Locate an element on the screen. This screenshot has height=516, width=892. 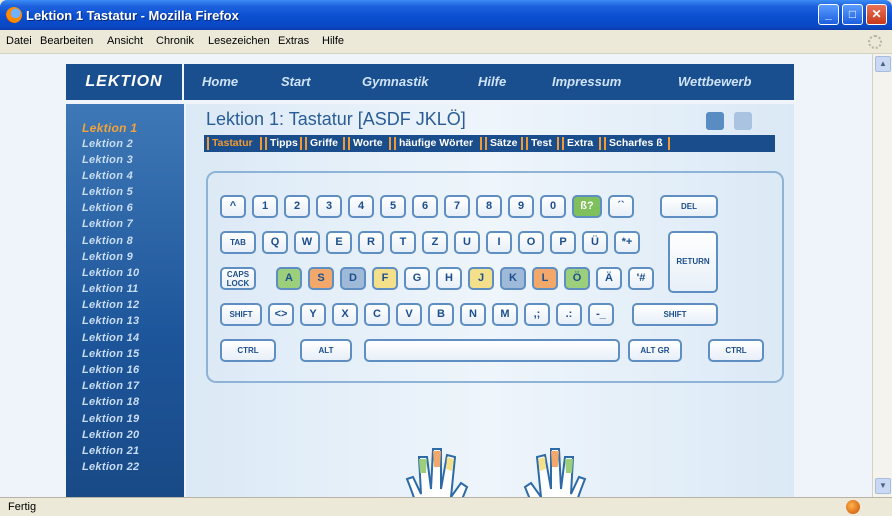
menu-hilfe: Hilfe is located at coordinates (333, 41).